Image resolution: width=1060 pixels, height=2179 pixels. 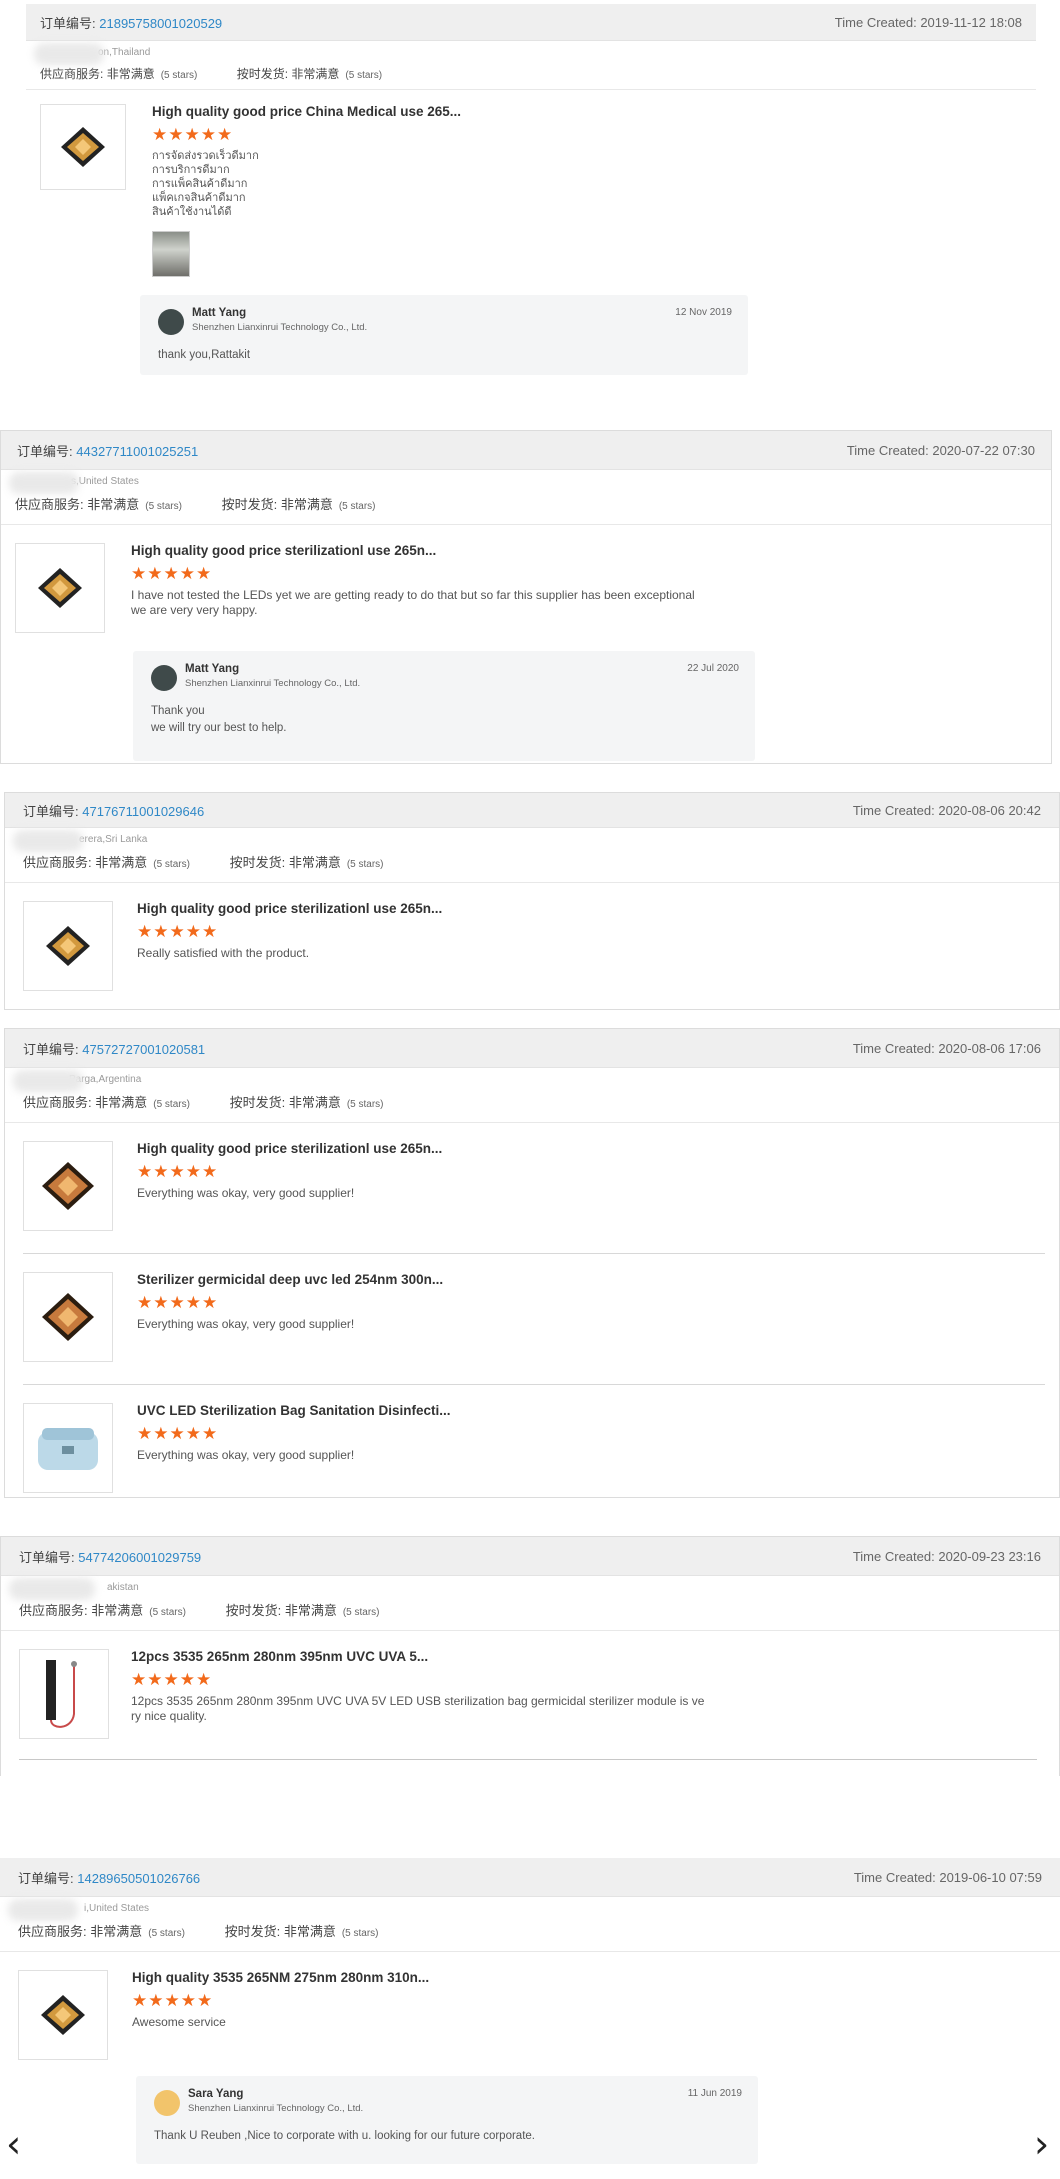 I want to click on review-text: Awesome service, so click(x=179, y=2022).